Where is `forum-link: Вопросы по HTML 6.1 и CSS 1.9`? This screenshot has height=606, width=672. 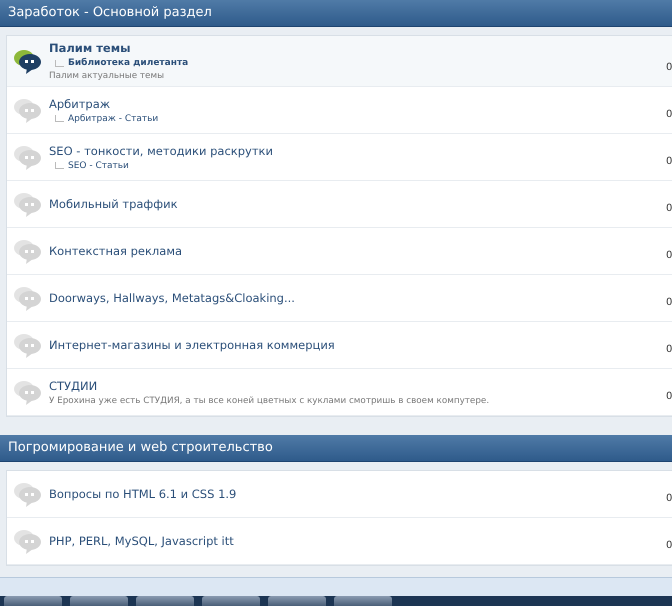 forum-link: Вопросы по HTML 6.1 и CSS 1.9 is located at coordinates (357, 494).